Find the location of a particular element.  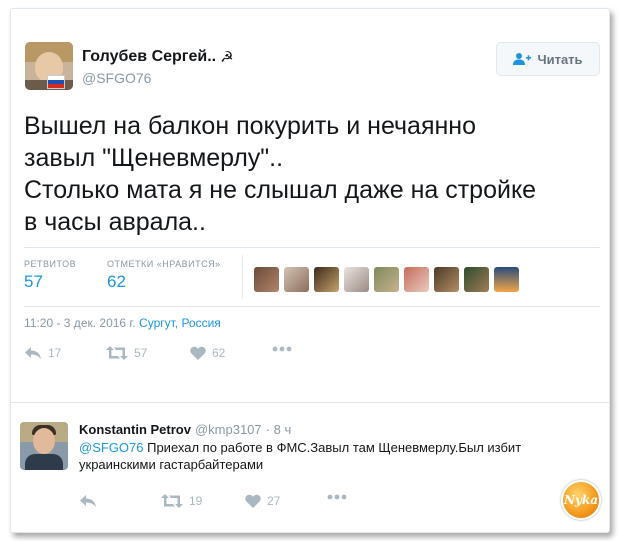

likes-label: ОТМЕТКИ «НРАВИТСЯ» is located at coordinates (164, 264).